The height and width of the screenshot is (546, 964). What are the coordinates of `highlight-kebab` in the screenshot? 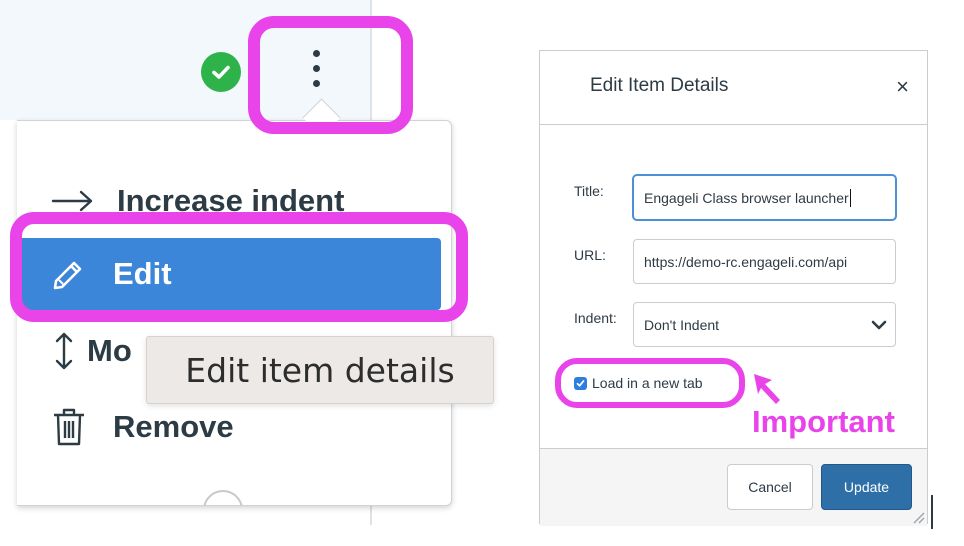 It's located at (330, 75).